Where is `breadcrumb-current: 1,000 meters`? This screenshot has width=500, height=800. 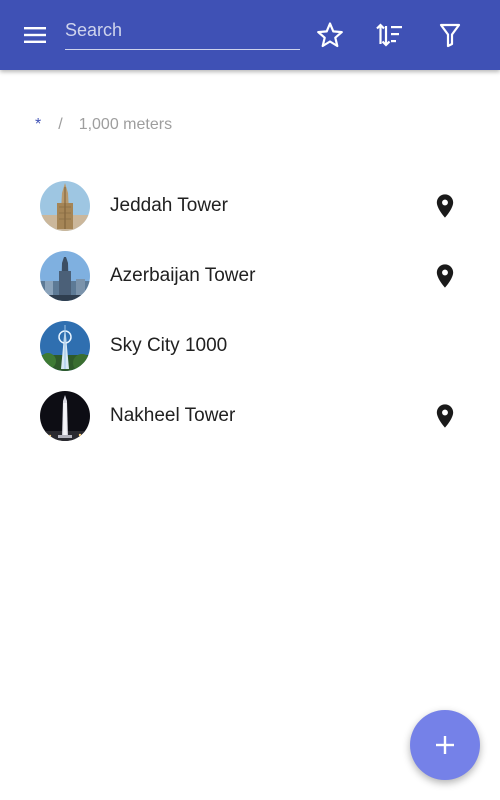 breadcrumb-current: 1,000 meters is located at coordinates (125, 124).